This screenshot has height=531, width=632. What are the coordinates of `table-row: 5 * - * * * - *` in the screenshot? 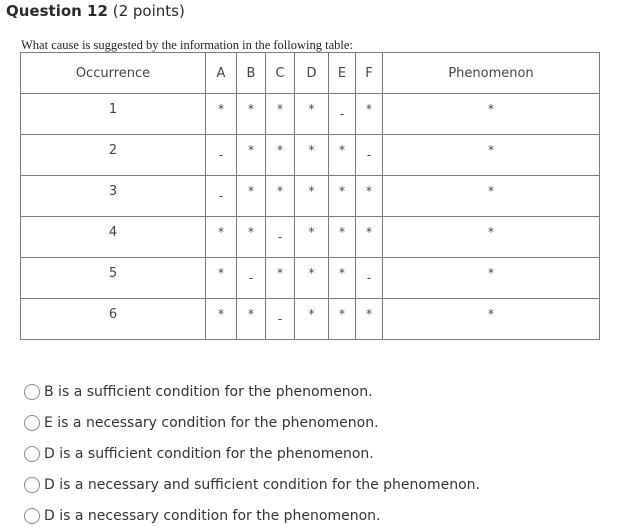 It's located at (310, 278).